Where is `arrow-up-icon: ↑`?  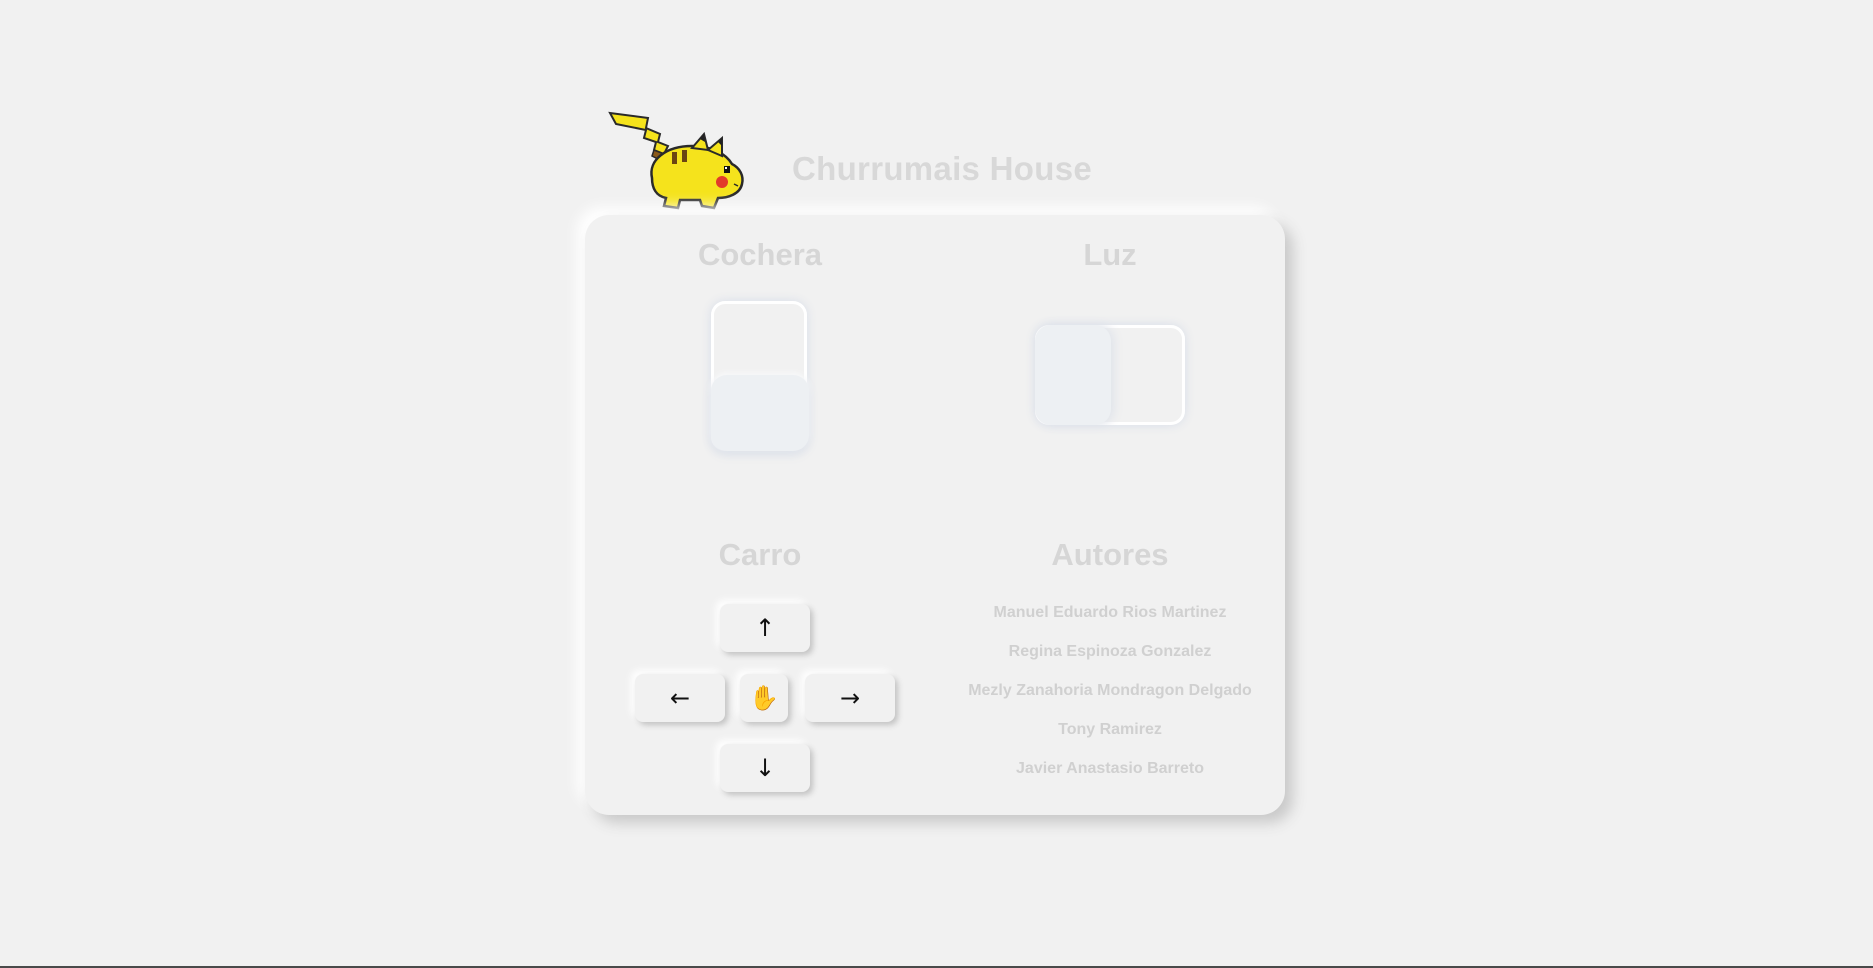 arrow-up-icon: ↑ is located at coordinates (765, 628).